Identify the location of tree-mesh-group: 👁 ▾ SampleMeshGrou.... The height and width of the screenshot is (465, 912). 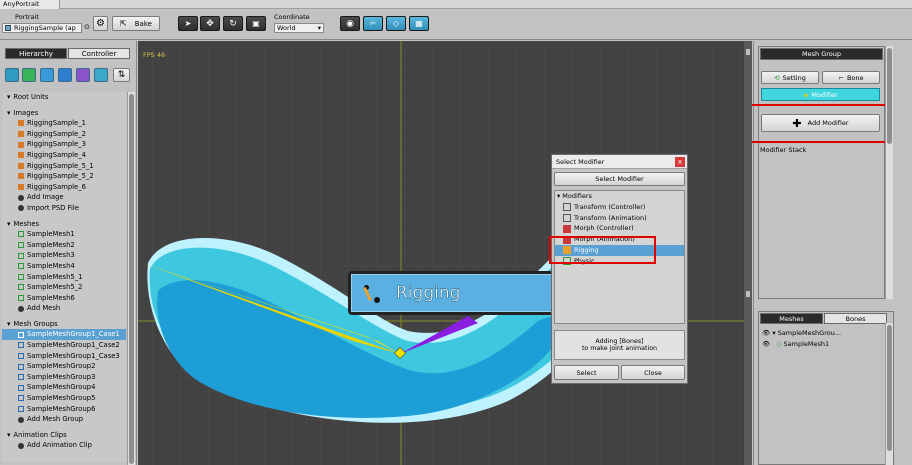
(801, 333).